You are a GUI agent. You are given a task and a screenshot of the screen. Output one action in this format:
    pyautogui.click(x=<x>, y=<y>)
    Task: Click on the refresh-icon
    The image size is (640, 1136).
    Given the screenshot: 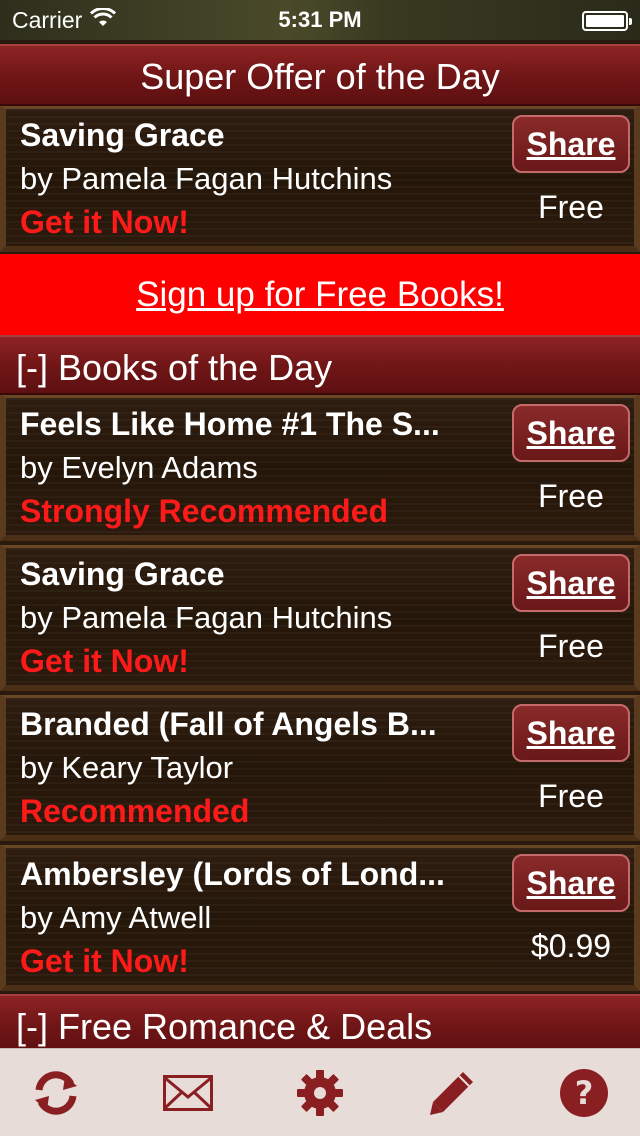 What is the action you would take?
    pyautogui.click(x=56, y=1093)
    